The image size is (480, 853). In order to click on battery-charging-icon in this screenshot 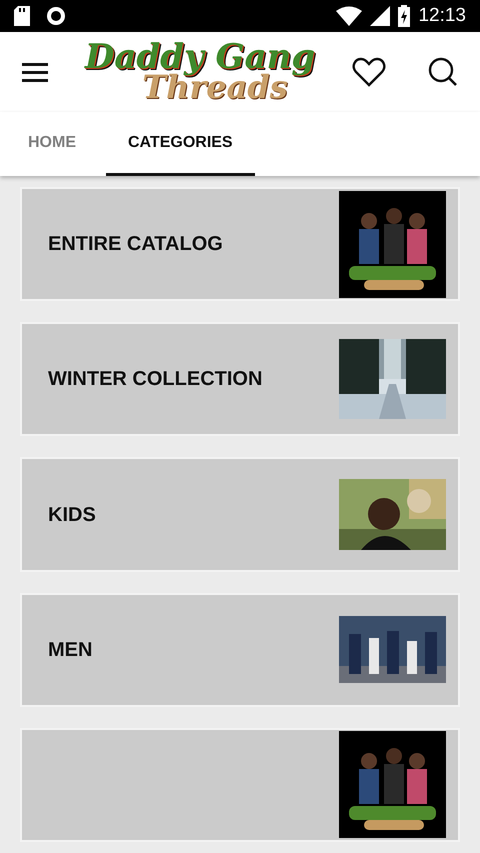, I will do `click(404, 16)`.